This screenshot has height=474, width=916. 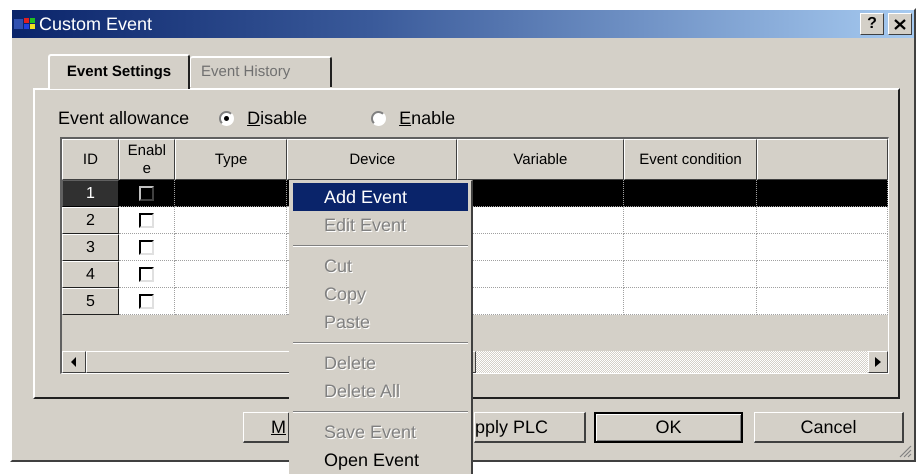 I want to click on row-header: 3, so click(x=90, y=247).